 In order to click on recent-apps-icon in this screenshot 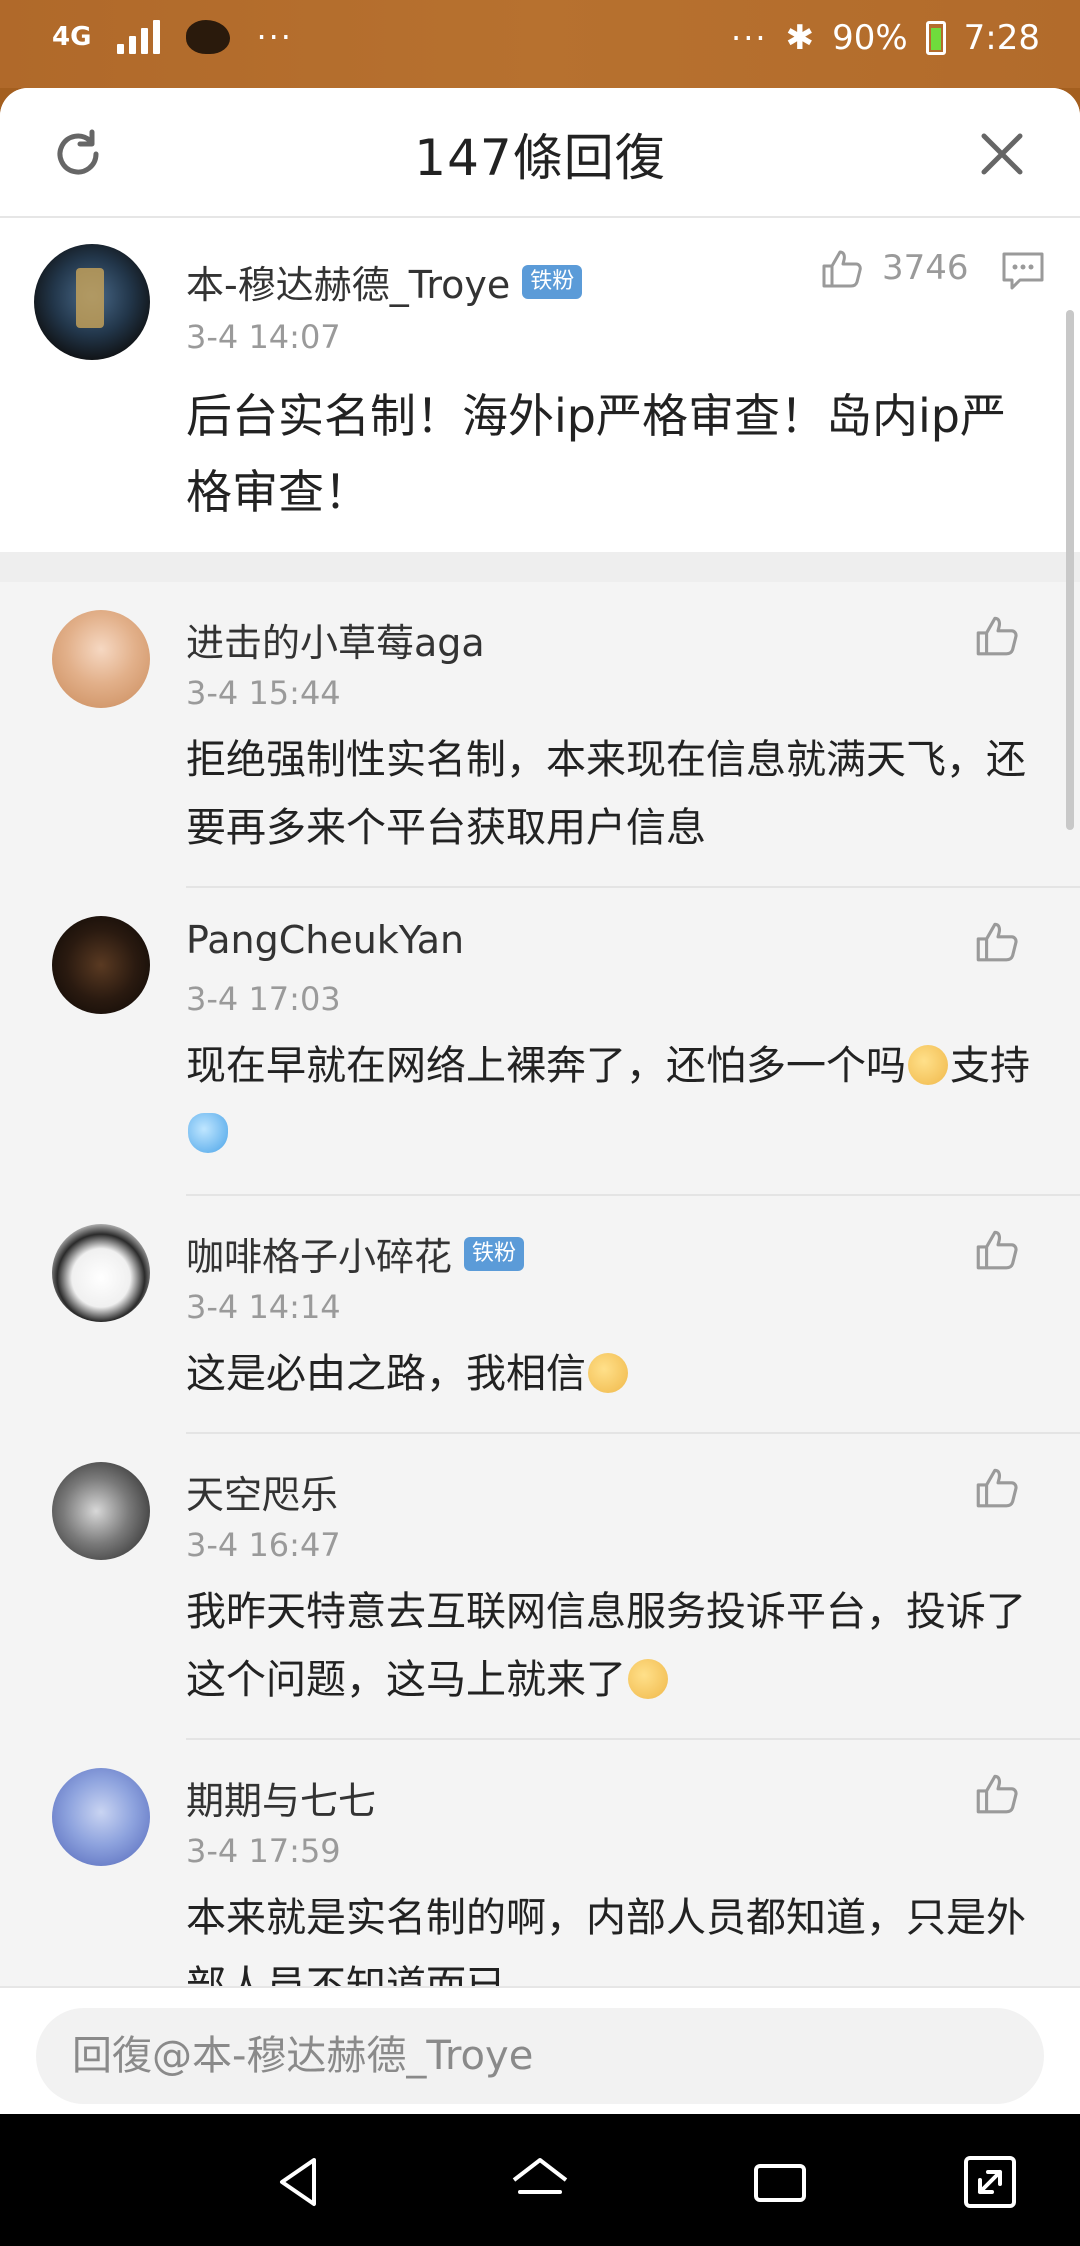, I will do `click(780, 2182)`.